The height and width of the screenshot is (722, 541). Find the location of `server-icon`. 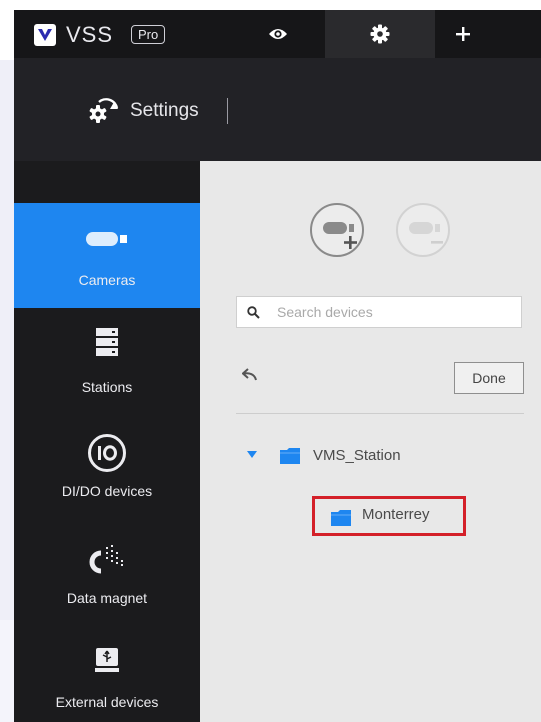

server-icon is located at coordinates (107, 342).